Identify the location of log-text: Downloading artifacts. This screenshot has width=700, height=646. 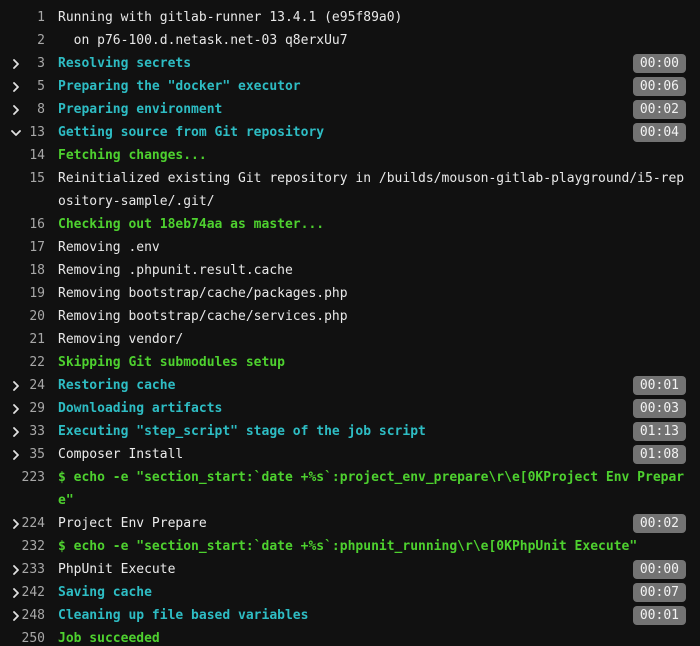
(140, 408).